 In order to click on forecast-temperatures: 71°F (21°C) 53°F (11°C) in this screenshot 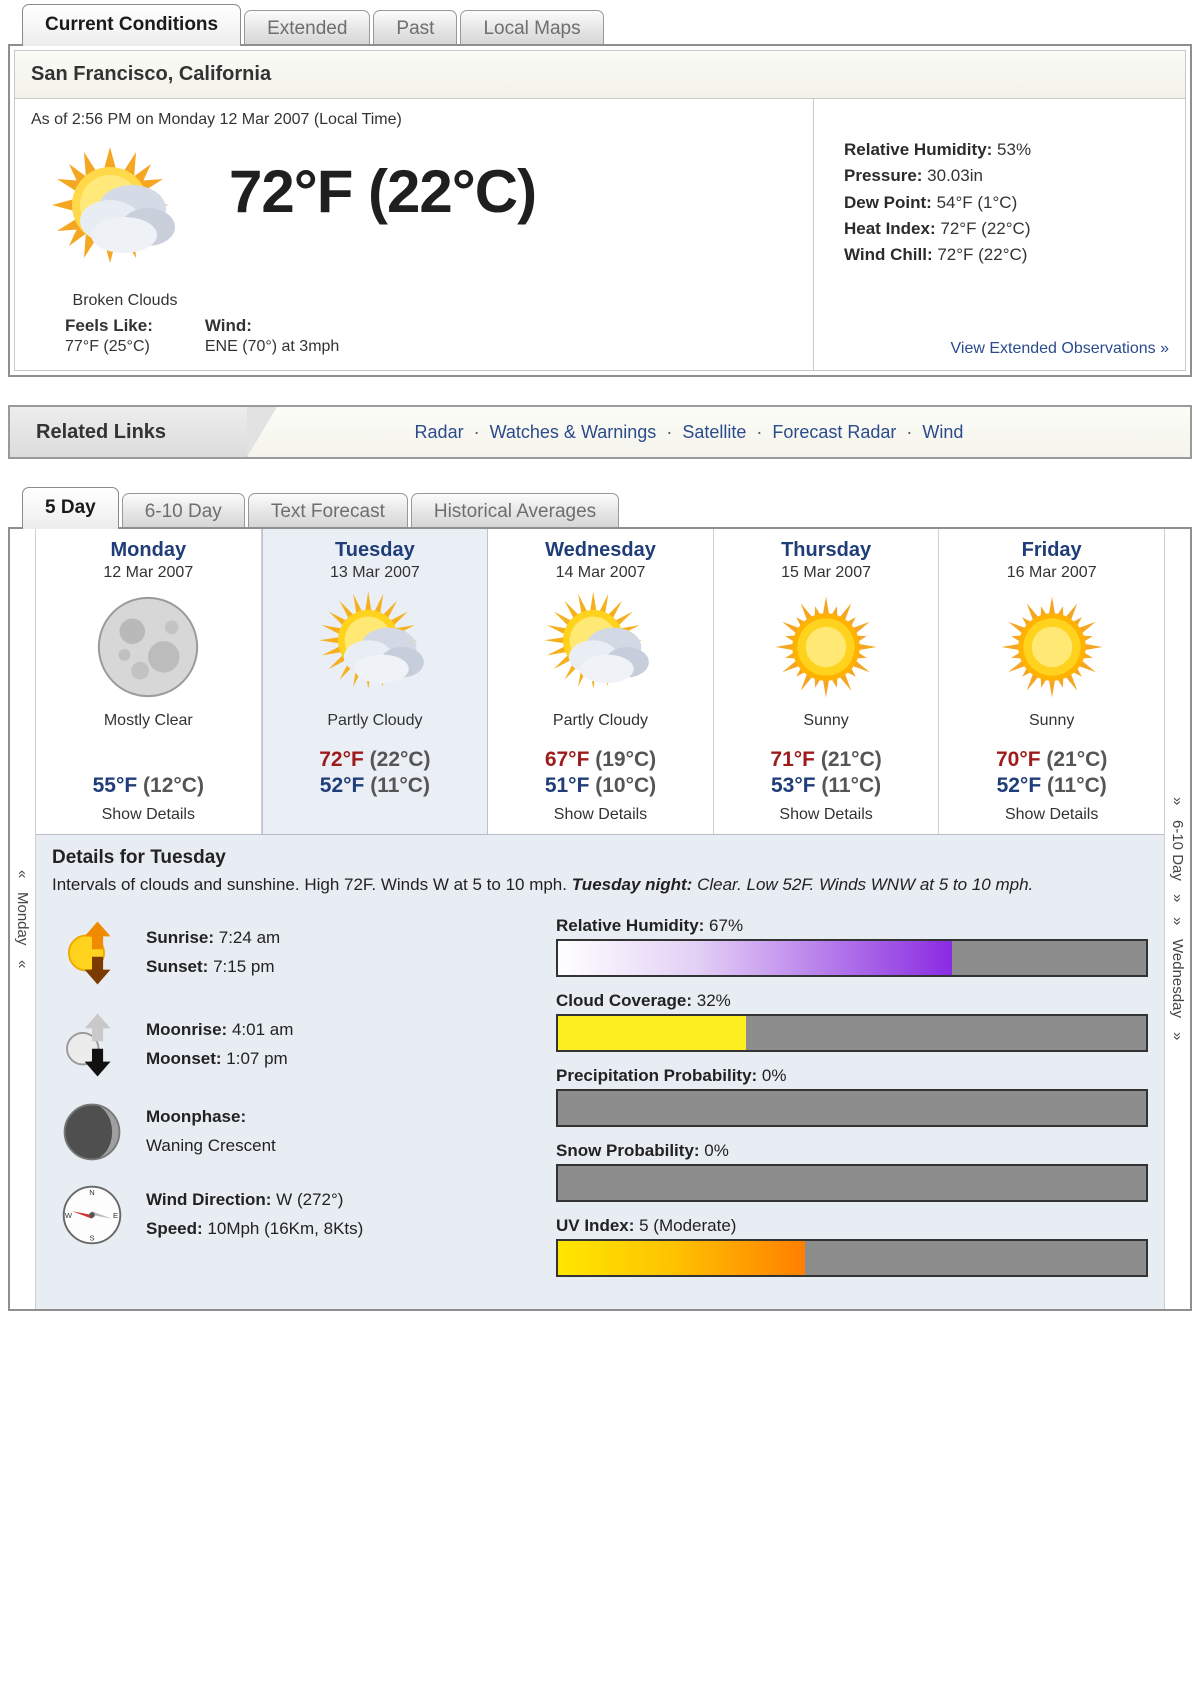, I will do `click(826, 766)`.